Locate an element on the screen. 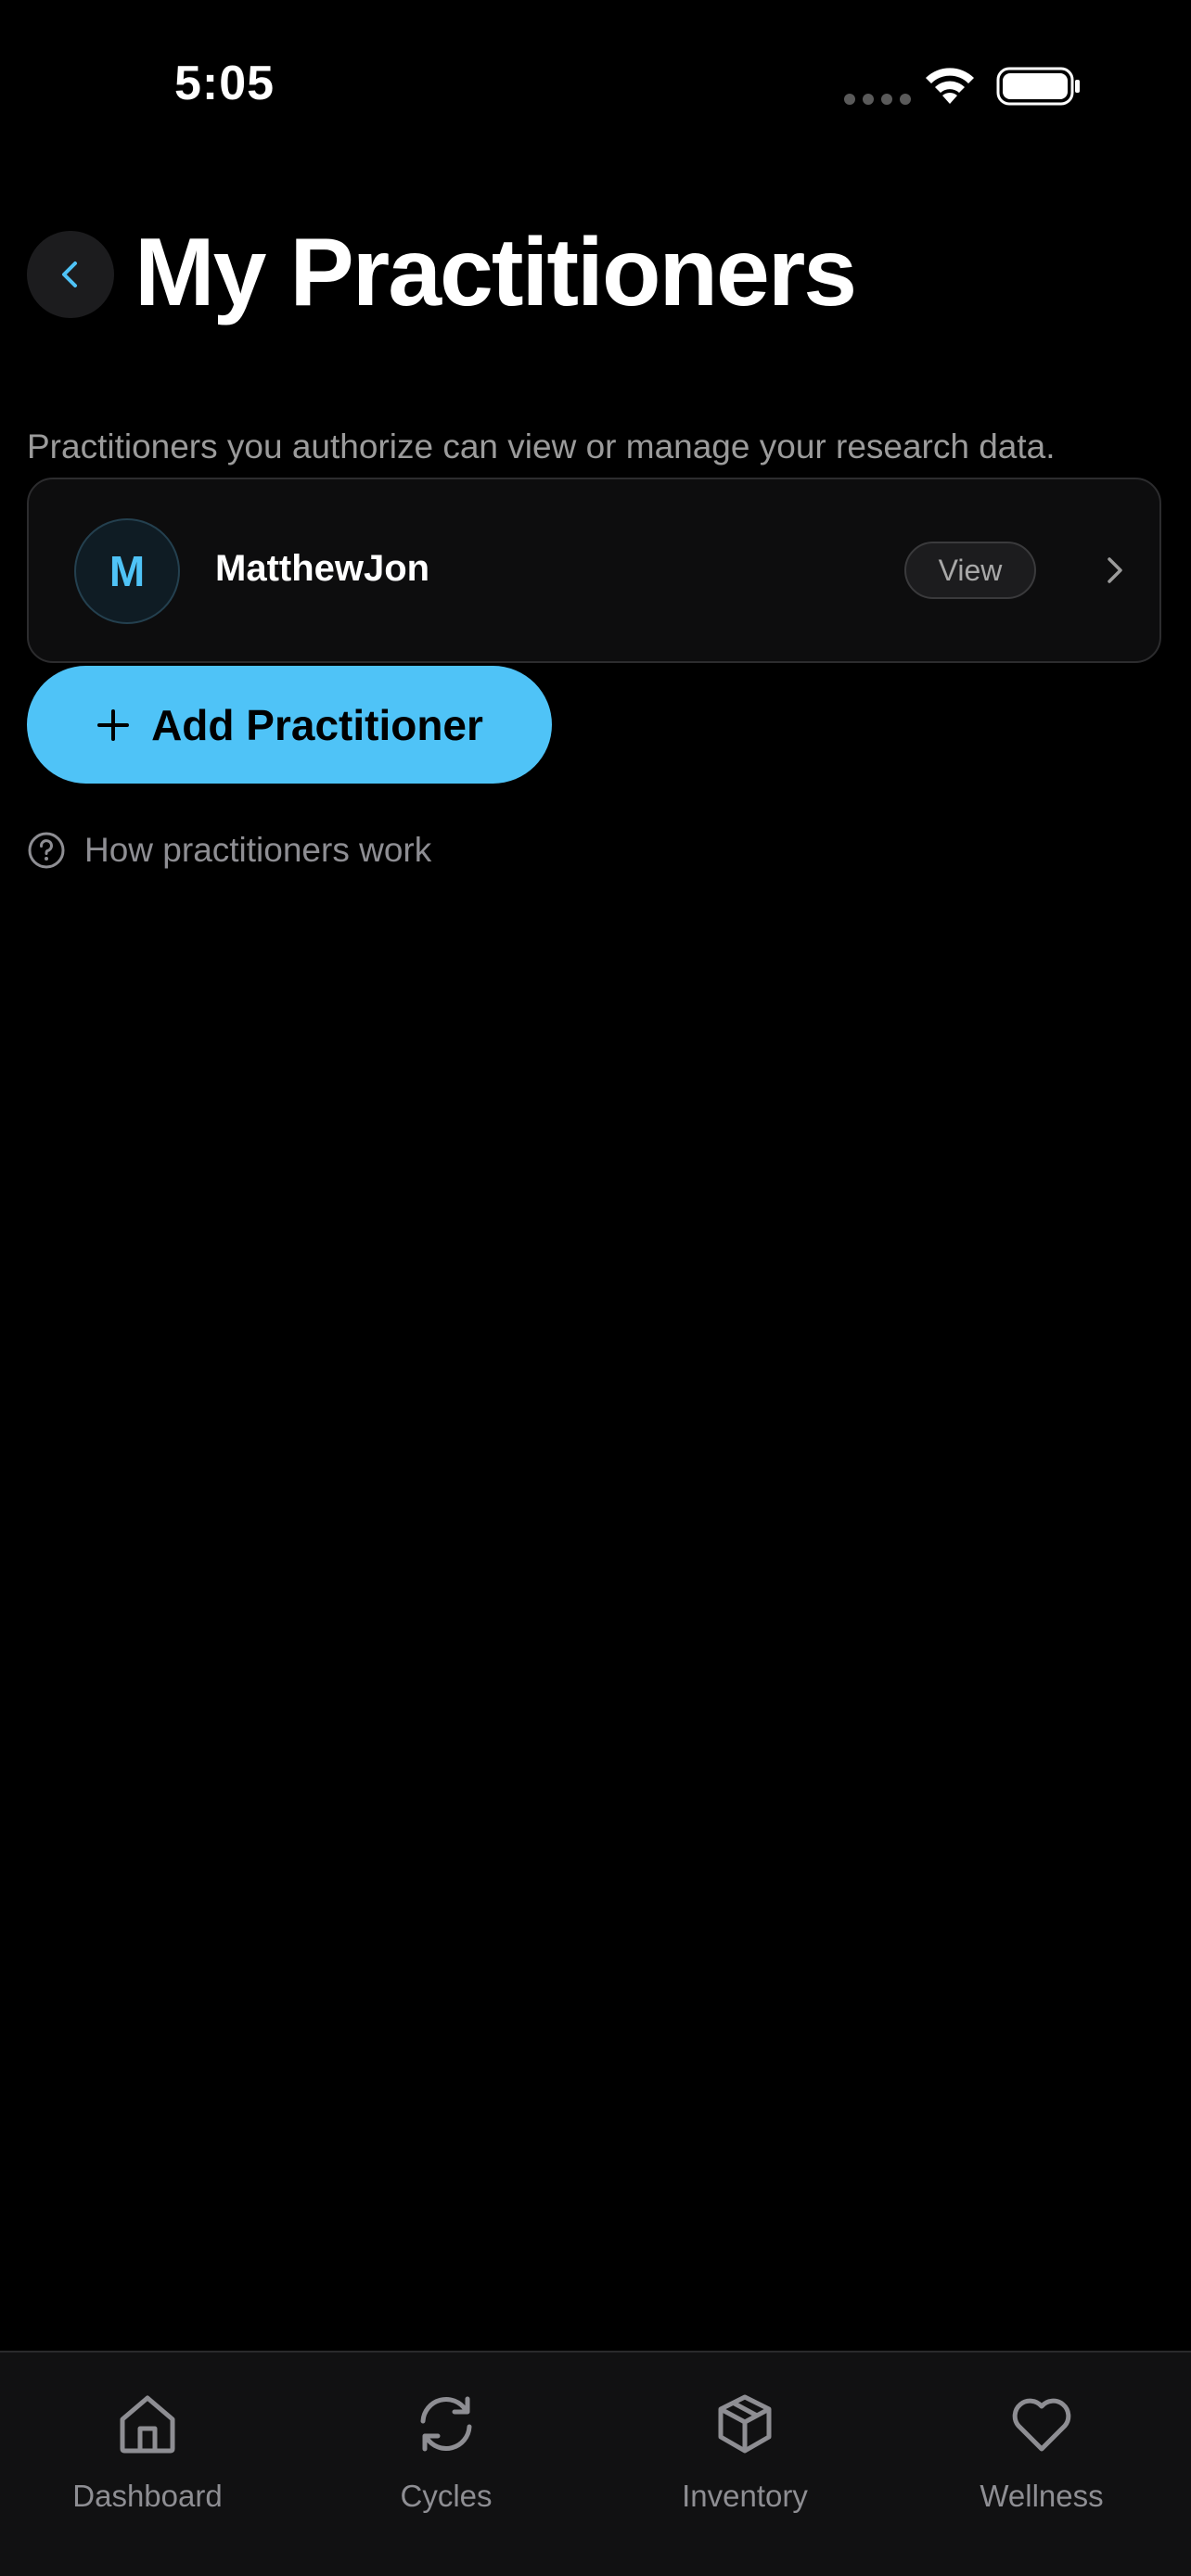 The width and height of the screenshot is (1191, 2576). home-icon is located at coordinates (147, 2424).